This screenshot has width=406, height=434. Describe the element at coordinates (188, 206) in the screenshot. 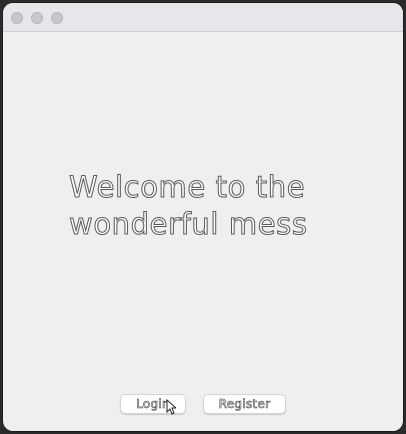

I see `welcome-heading: Welcome to the wonderful mess` at that location.